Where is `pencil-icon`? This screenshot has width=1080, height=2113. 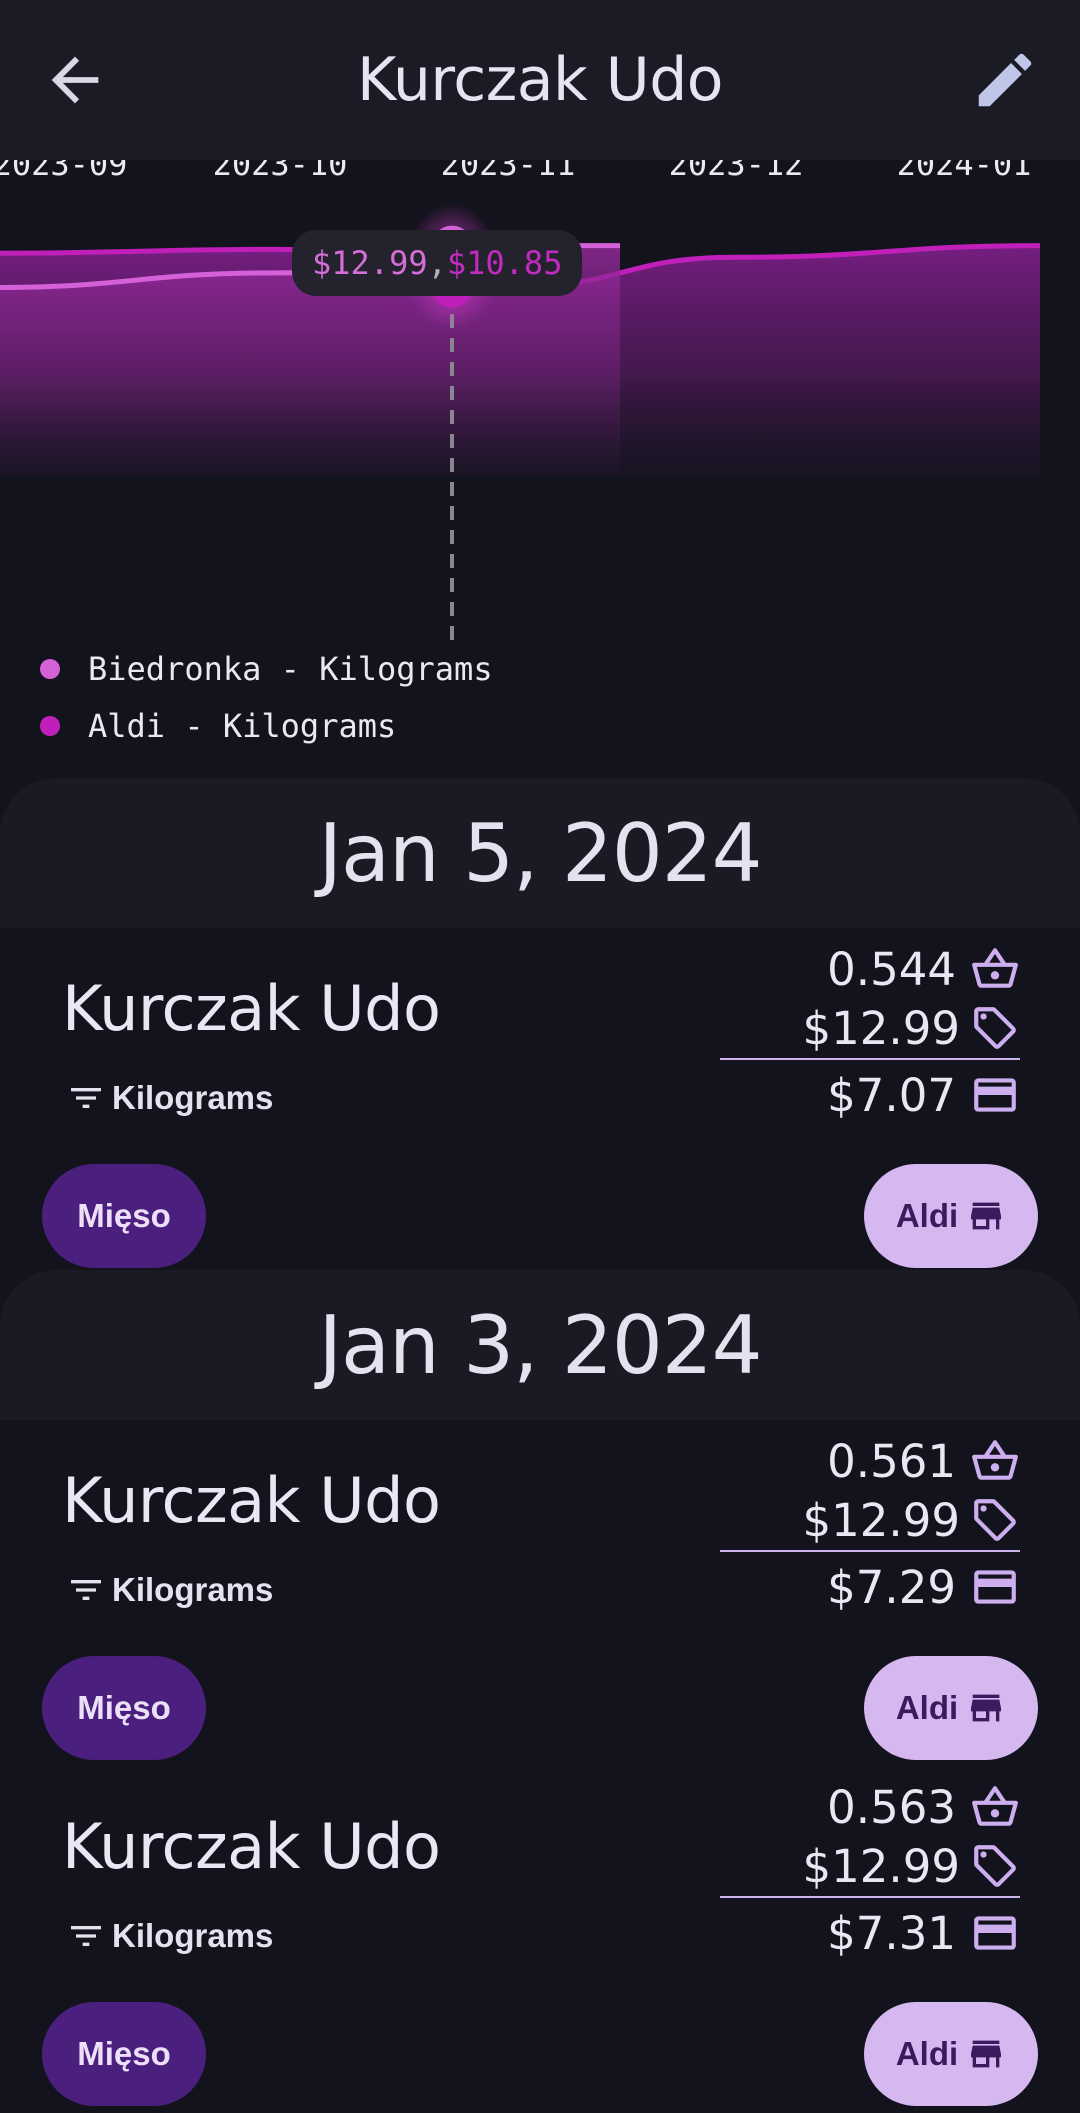 pencil-icon is located at coordinates (1005, 80).